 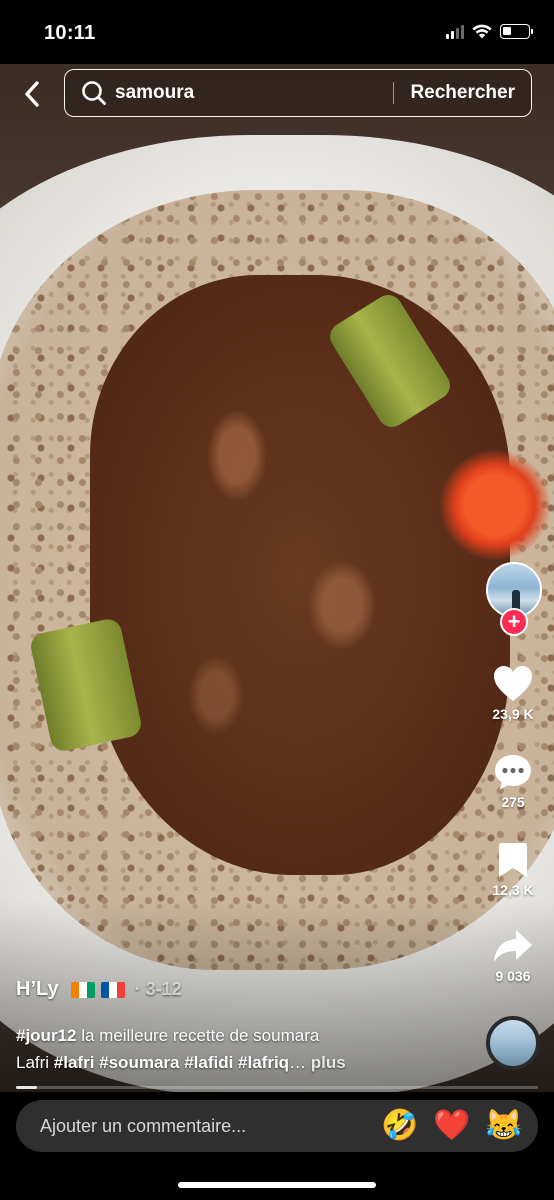 What do you see at coordinates (198, 1035) in the screenshot?
I see `caption-text: la meilleure recette de soumara` at bounding box center [198, 1035].